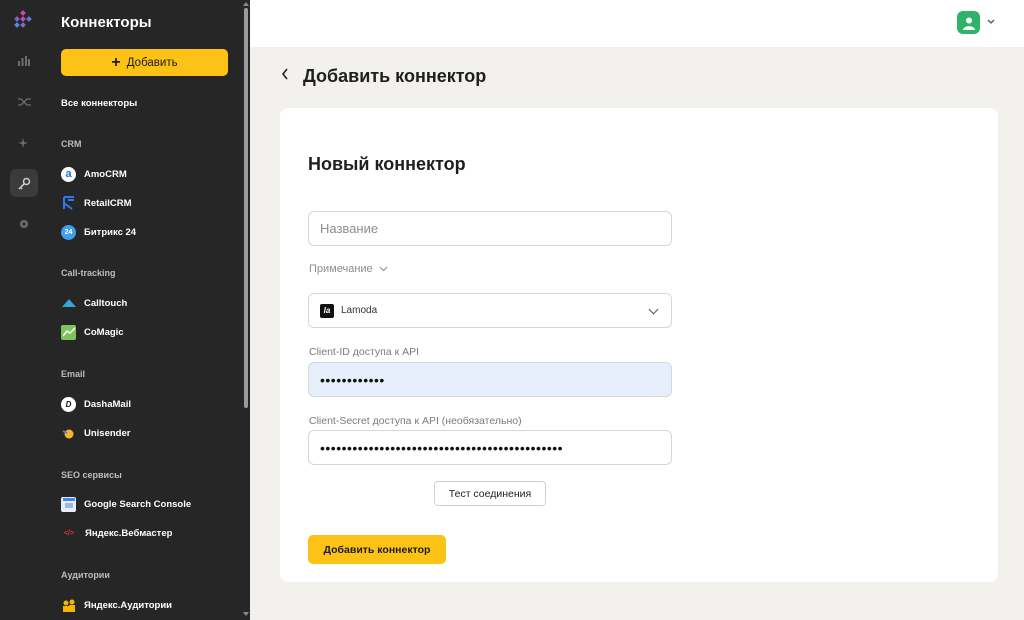  What do you see at coordinates (88, 273) in the screenshot?
I see `section-title-call-tracking: Call-tracking` at bounding box center [88, 273].